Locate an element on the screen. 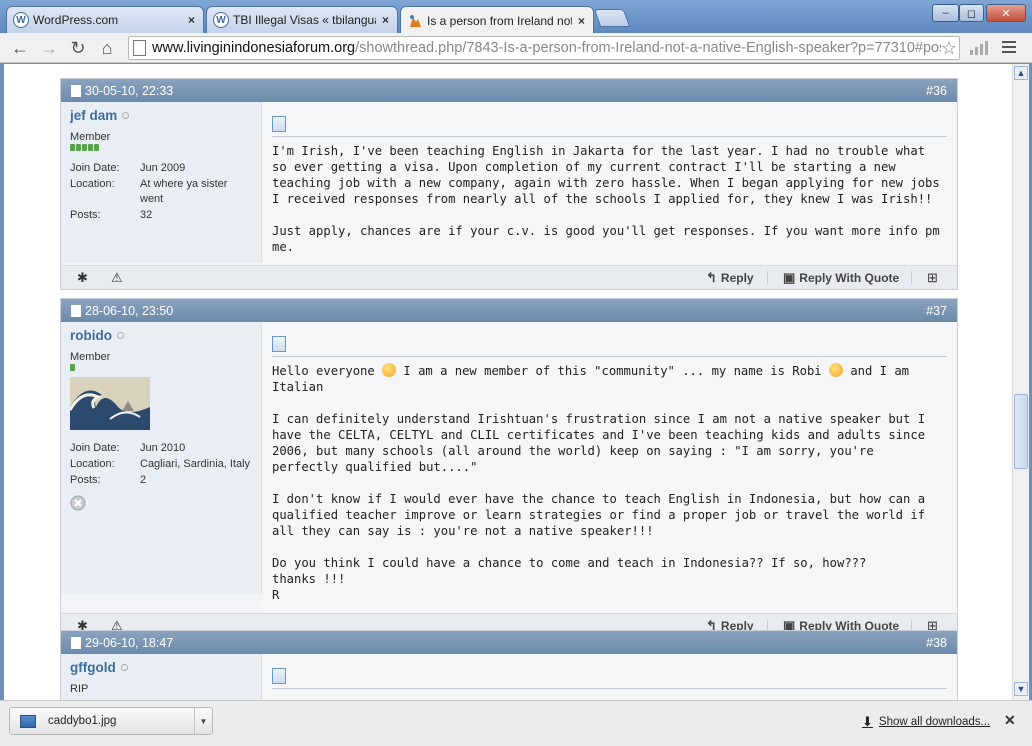 This screenshot has height=746, width=1032. message-line: R is located at coordinates (276, 595).